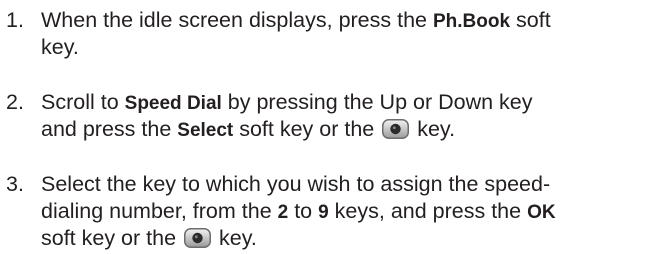  Describe the element at coordinates (323, 212) in the screenshot. I see `key-label: 9` at that location.